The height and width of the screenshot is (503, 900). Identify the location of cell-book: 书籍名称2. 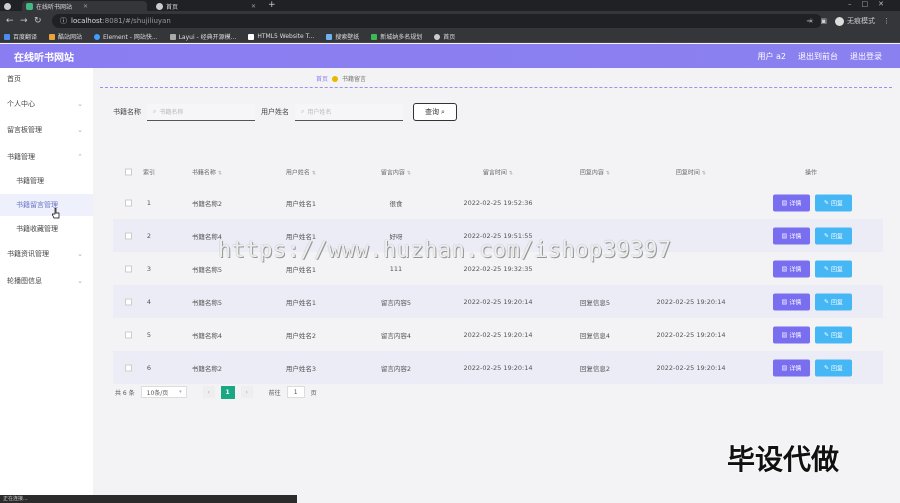
(207, 368).